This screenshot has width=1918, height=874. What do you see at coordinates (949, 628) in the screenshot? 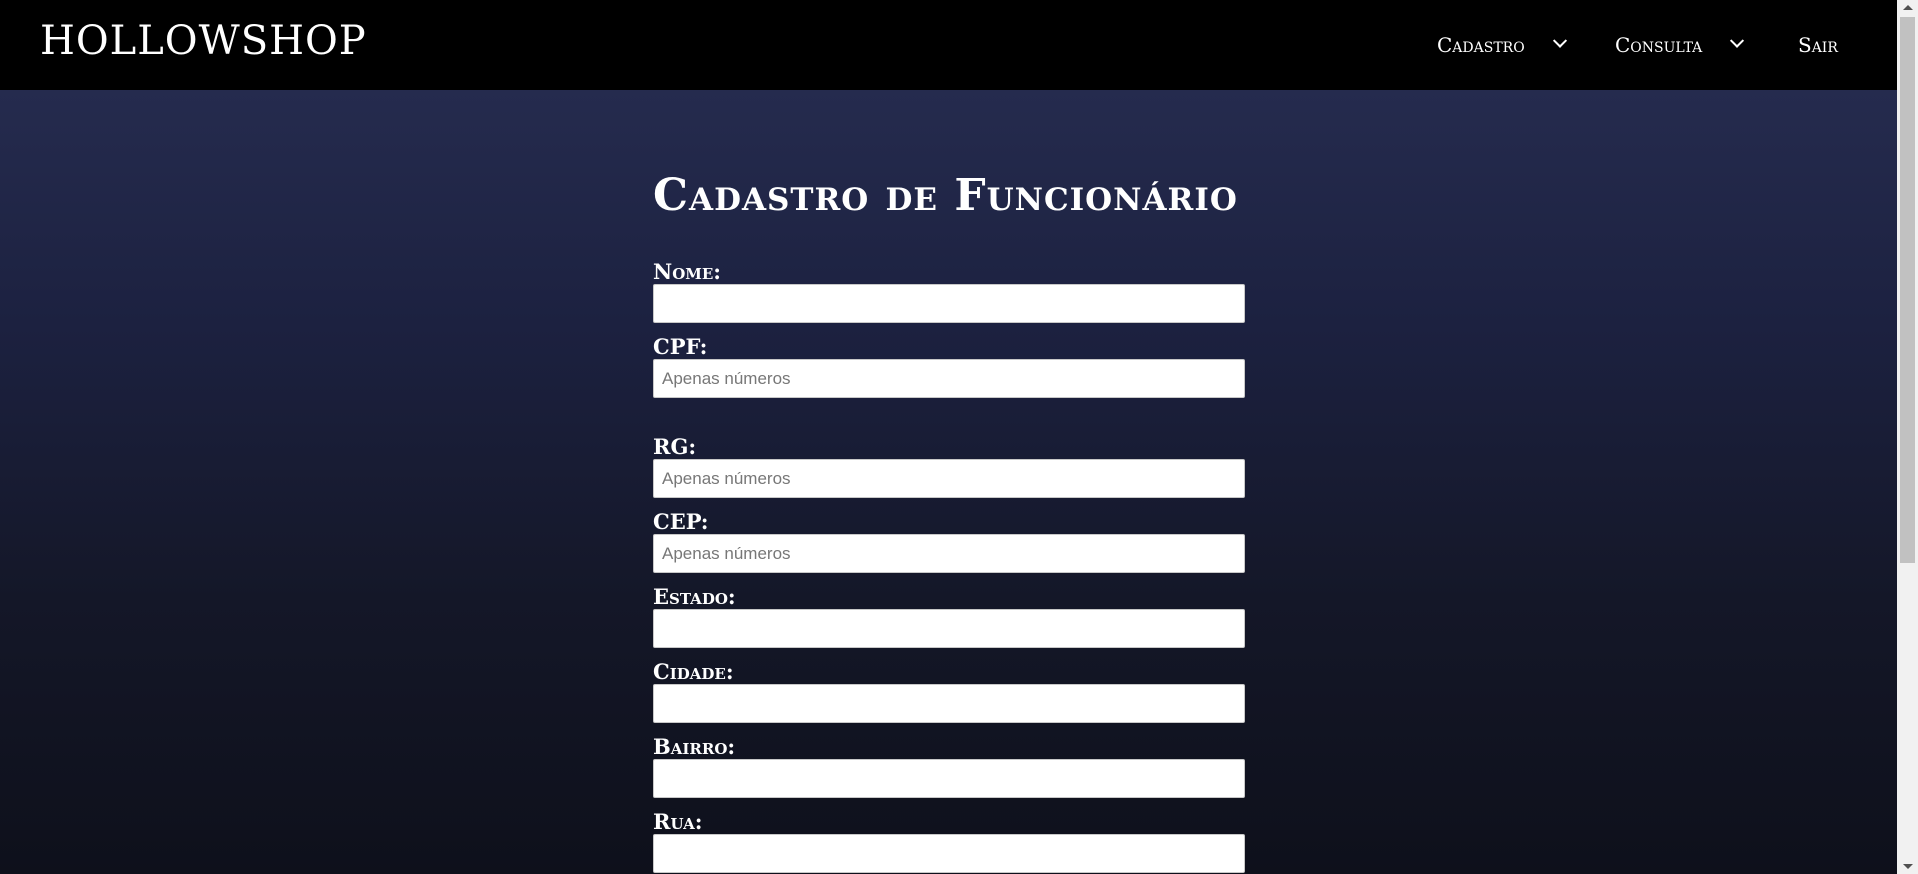
I see `estado-input` at bounding box center [949, 628].